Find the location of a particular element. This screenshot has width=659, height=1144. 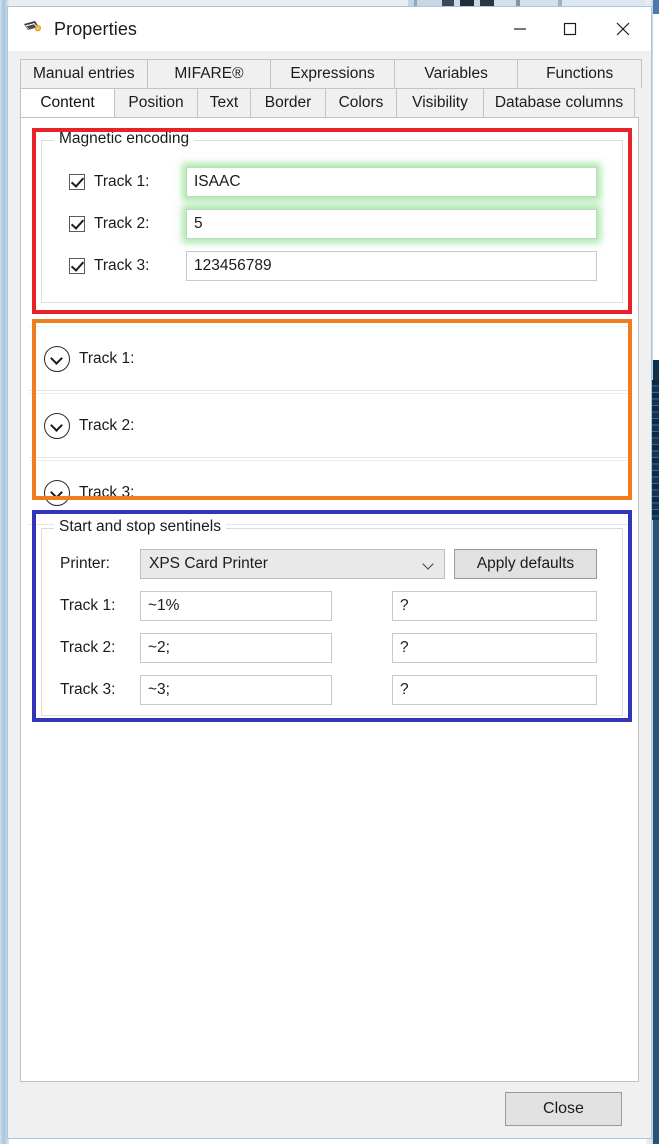

title-bar: Properties is located at coordinates (329, 29).